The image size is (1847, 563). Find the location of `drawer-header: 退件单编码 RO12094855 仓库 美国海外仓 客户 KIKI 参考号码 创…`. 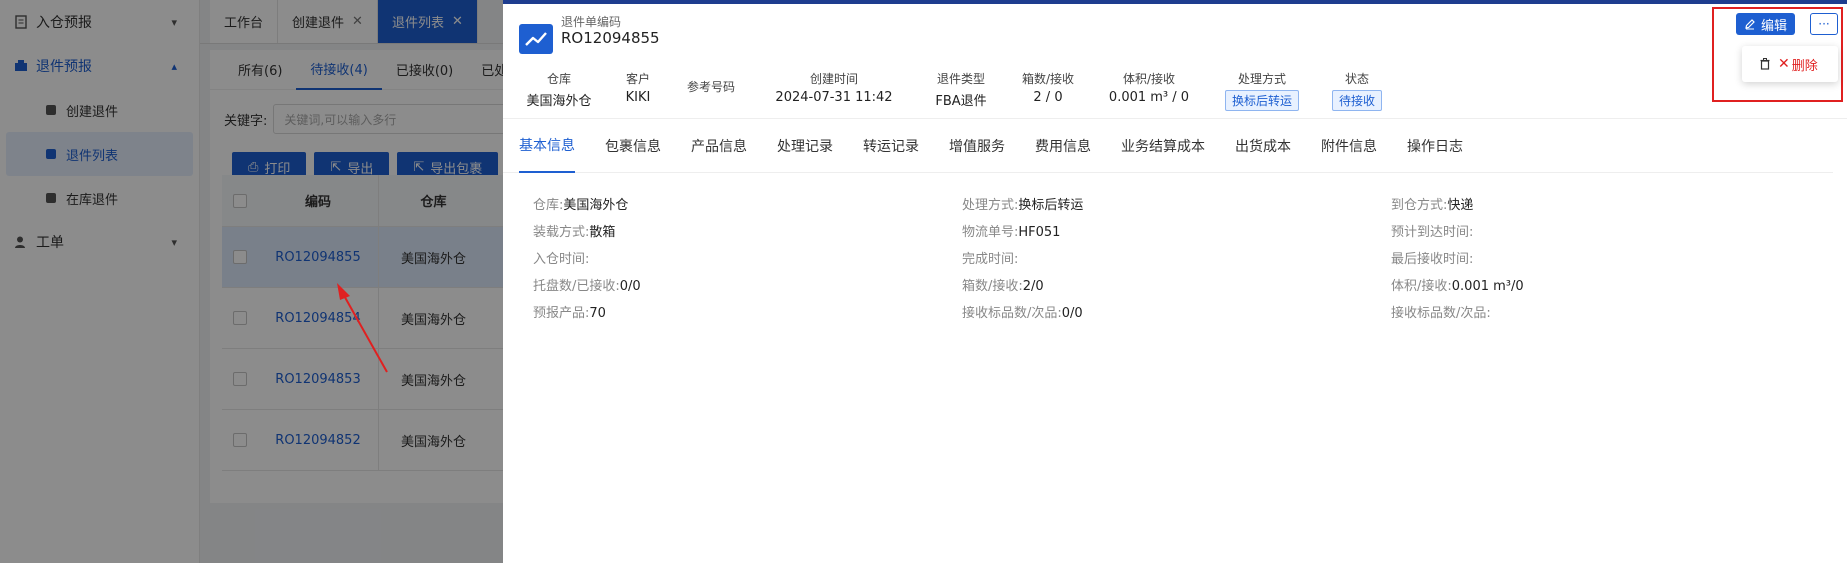

drawer-header: 退件单编码 RO12094855 仓库 美国海外仓 客户 KIKI 参考号码 创… is located at coordinates (1175, 61).